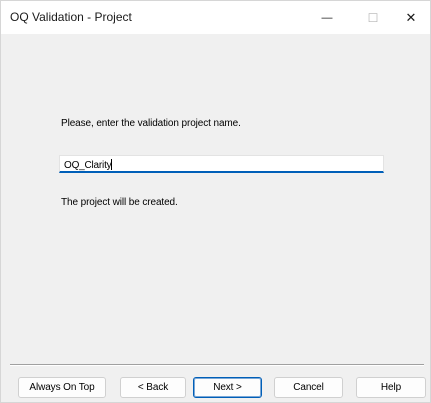  Describe the element at coordinates (112, 164) in the screenshot. I see `text-caret` at that location.